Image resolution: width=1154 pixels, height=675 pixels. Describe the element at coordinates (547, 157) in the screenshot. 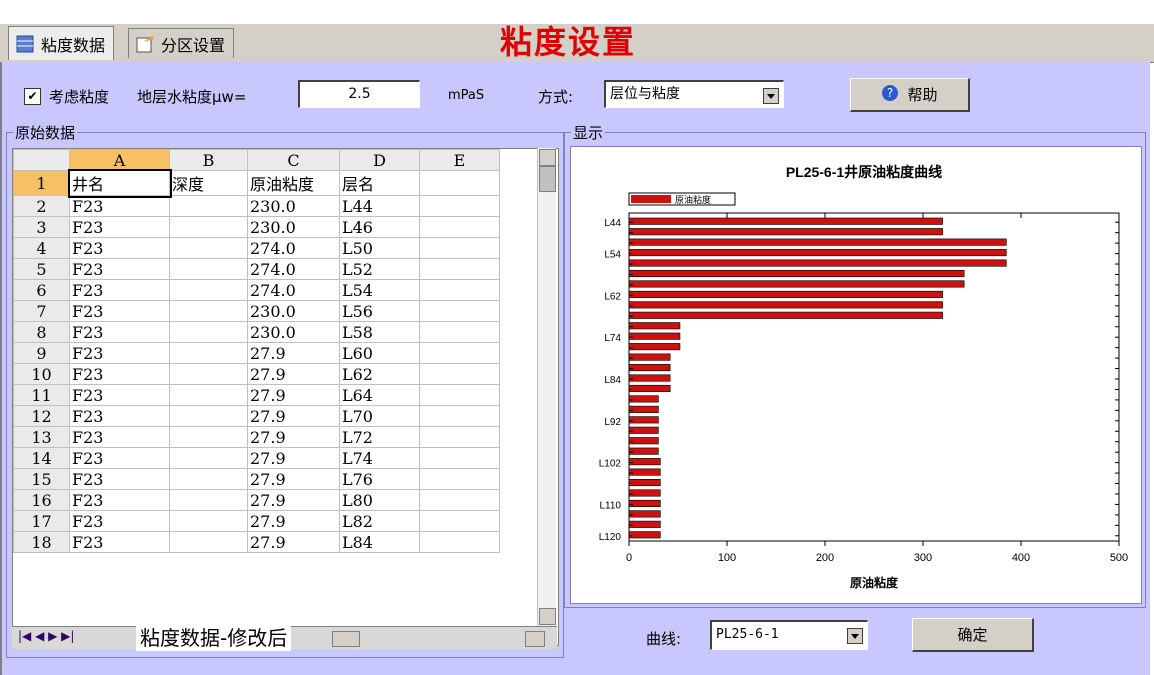

I see `scroll-up-icon` at that location.